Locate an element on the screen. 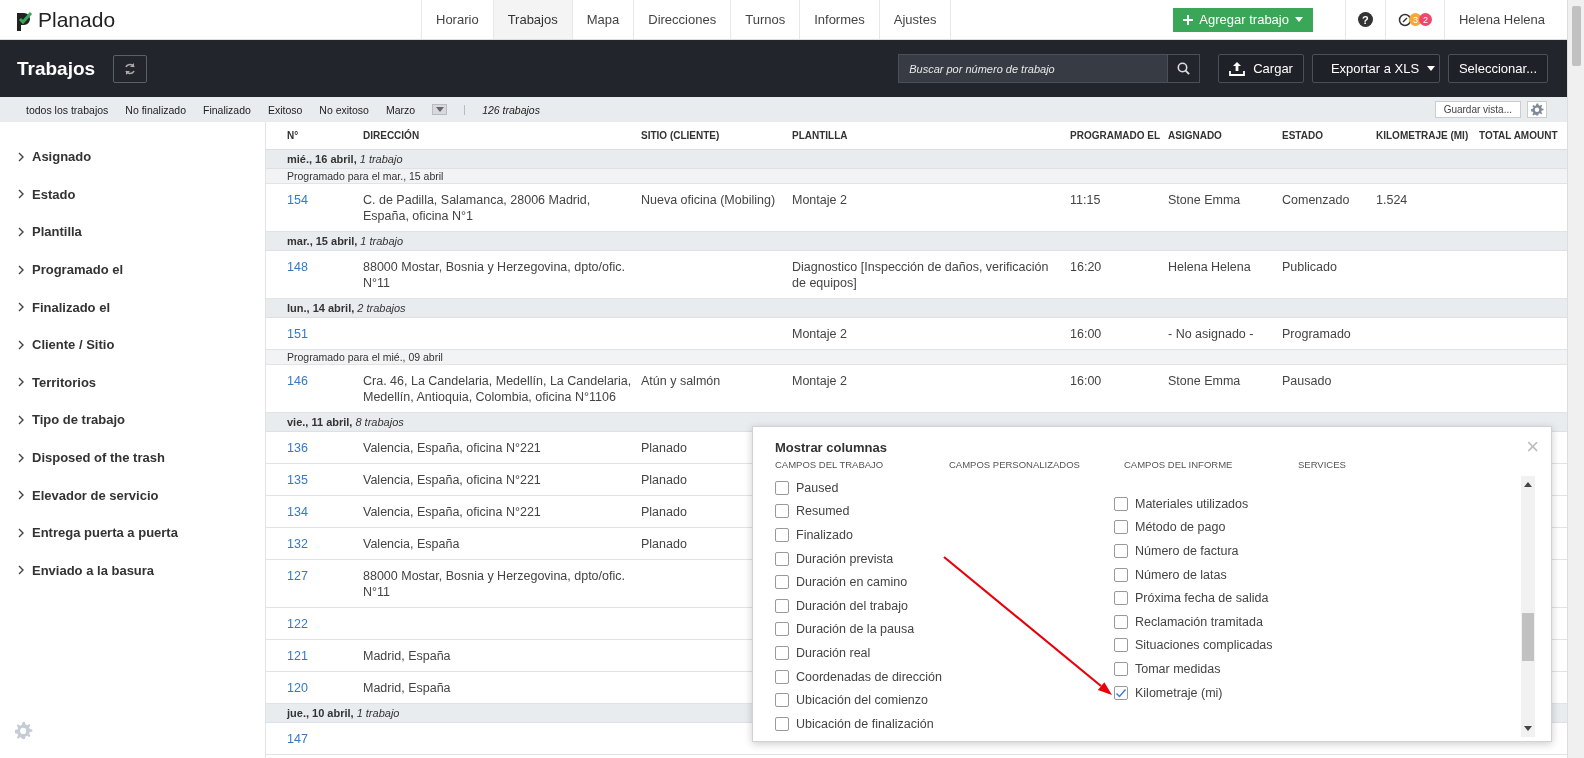  export-button: Exportar a XLS is located at coordinates (1375, 68).